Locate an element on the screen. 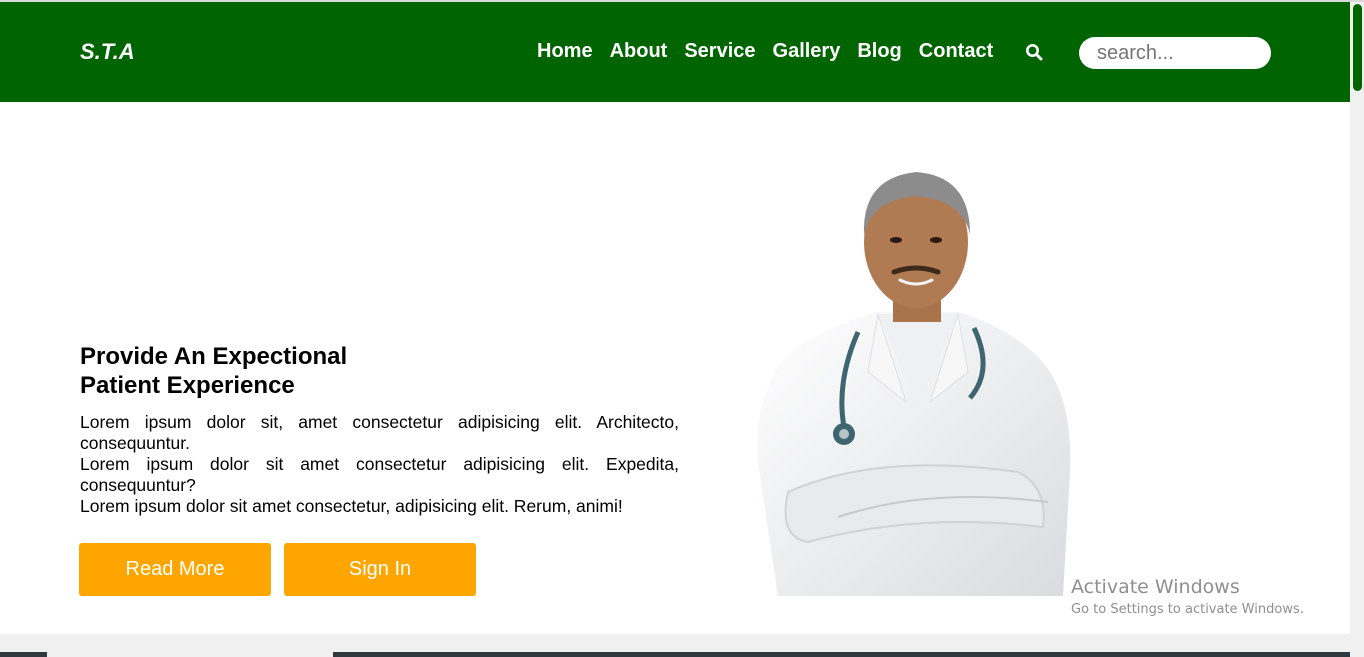 This screenshot has height=657, width=1364. read-more-button: Read More is located at coordinates (175, 569).